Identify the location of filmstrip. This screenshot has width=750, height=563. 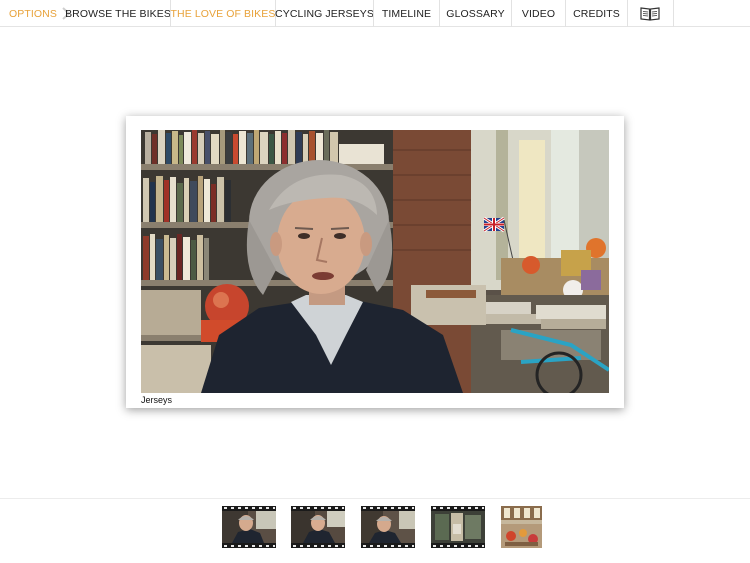
(375, 530).